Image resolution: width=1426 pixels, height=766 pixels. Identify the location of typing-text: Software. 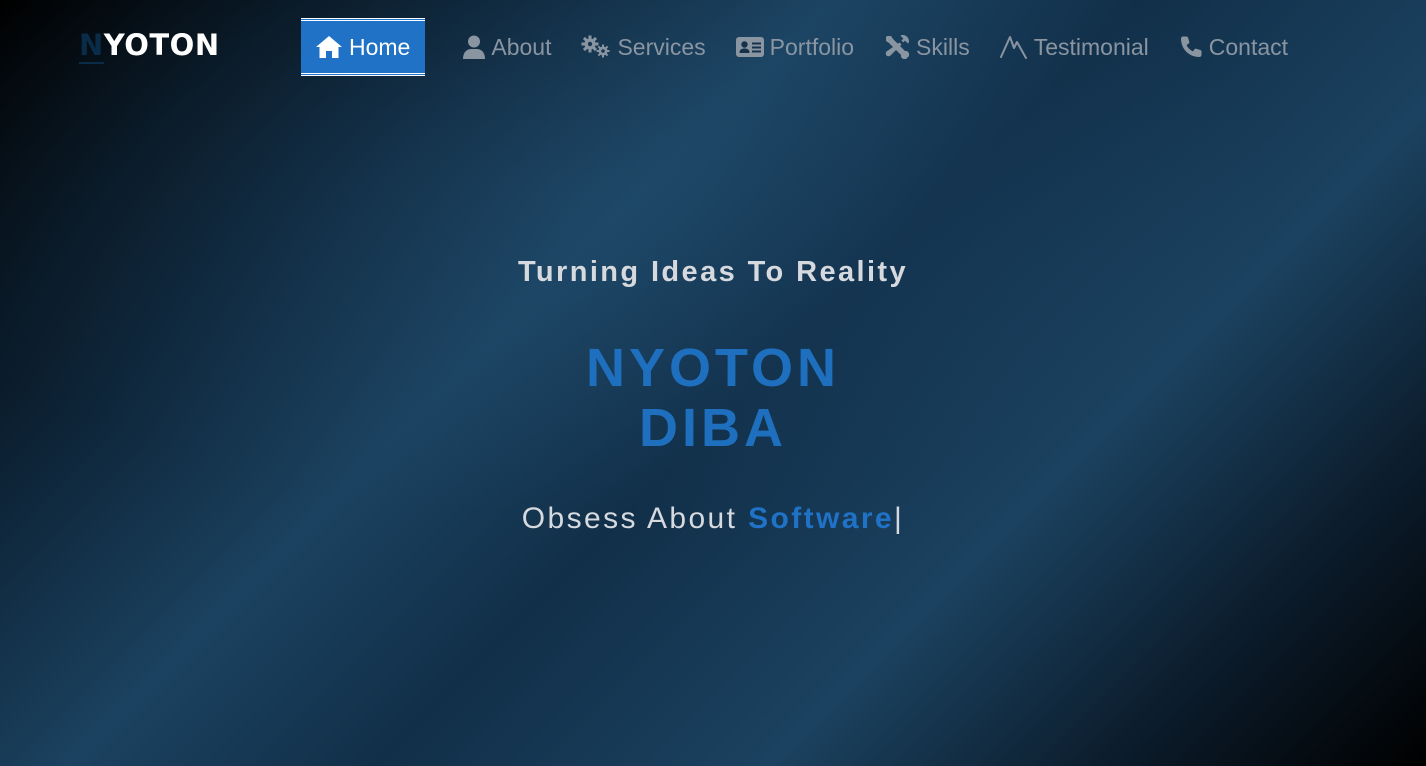
(821, 518).